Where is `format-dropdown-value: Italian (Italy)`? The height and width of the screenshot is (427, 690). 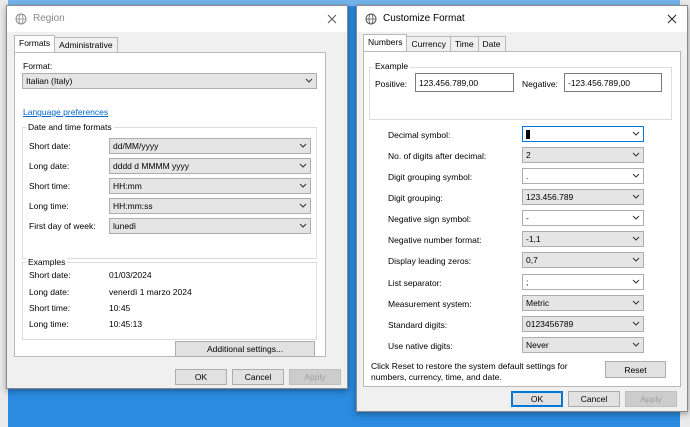 format-dropdown-value: Italian (Italy) is located at coordinates (49, 81).